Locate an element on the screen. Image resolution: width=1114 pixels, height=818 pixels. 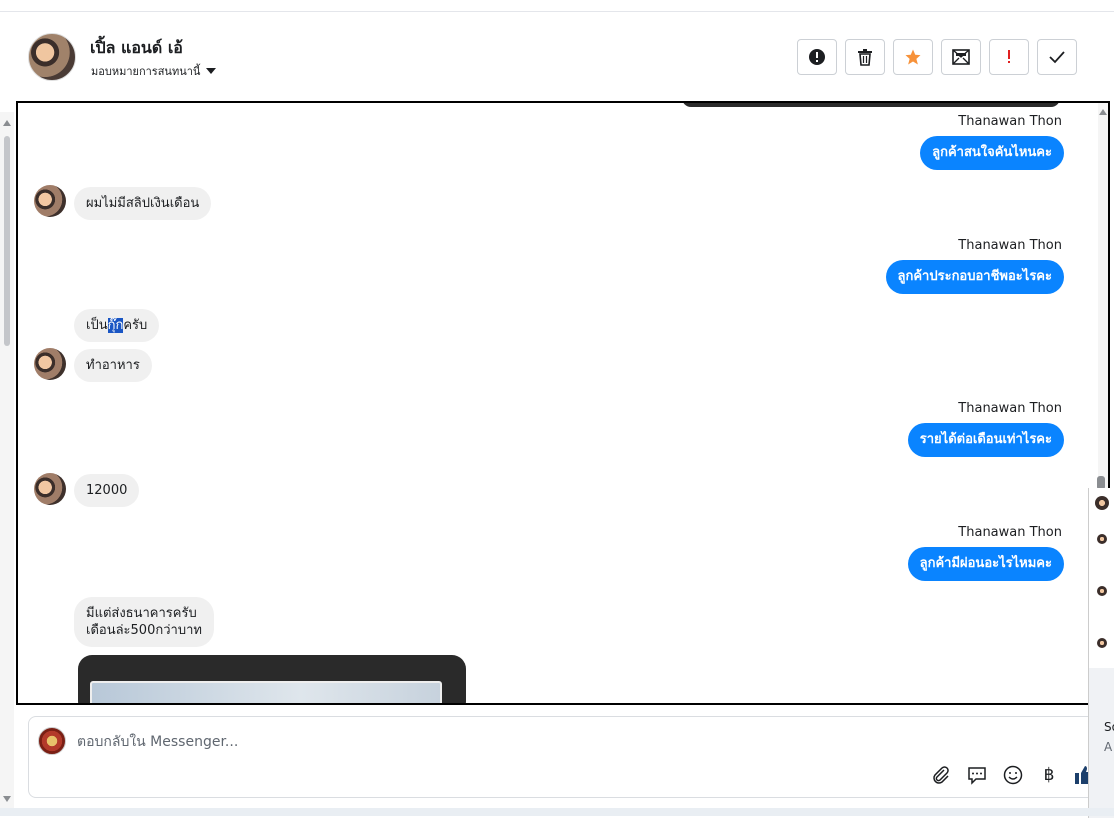
conversation-header: เปิ้ล แอนด์ เอ้ มอบหมายการสนทนานี้ is located at coordinates (559, 59).